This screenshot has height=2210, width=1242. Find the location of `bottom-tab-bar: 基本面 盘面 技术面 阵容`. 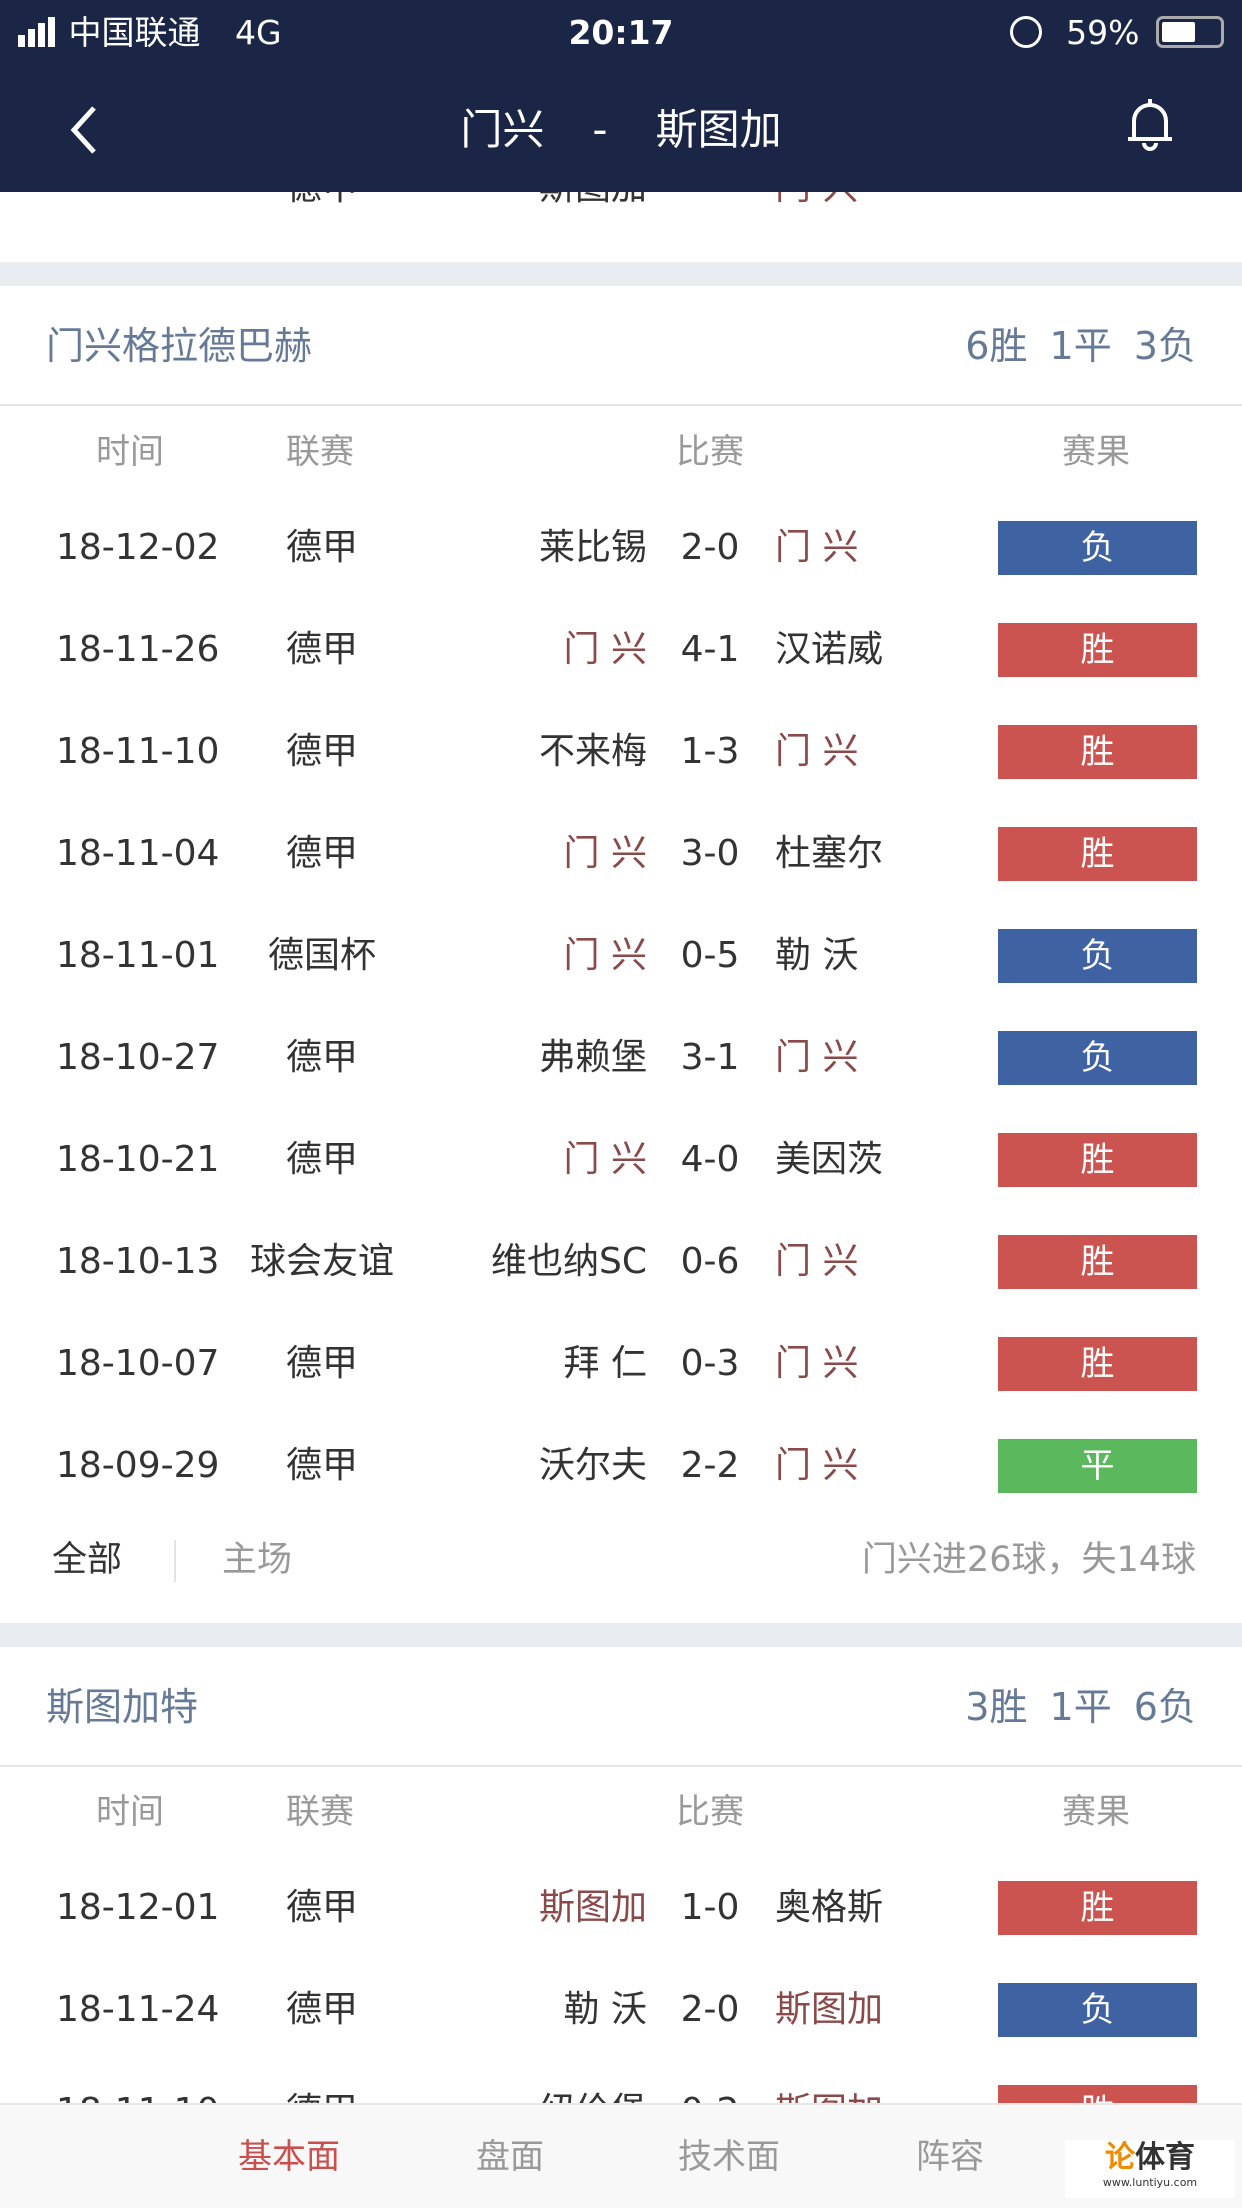

bottom-tab-bar: 基本面 盘面 技术面 阵容 is located at coordinates (621, 2155).